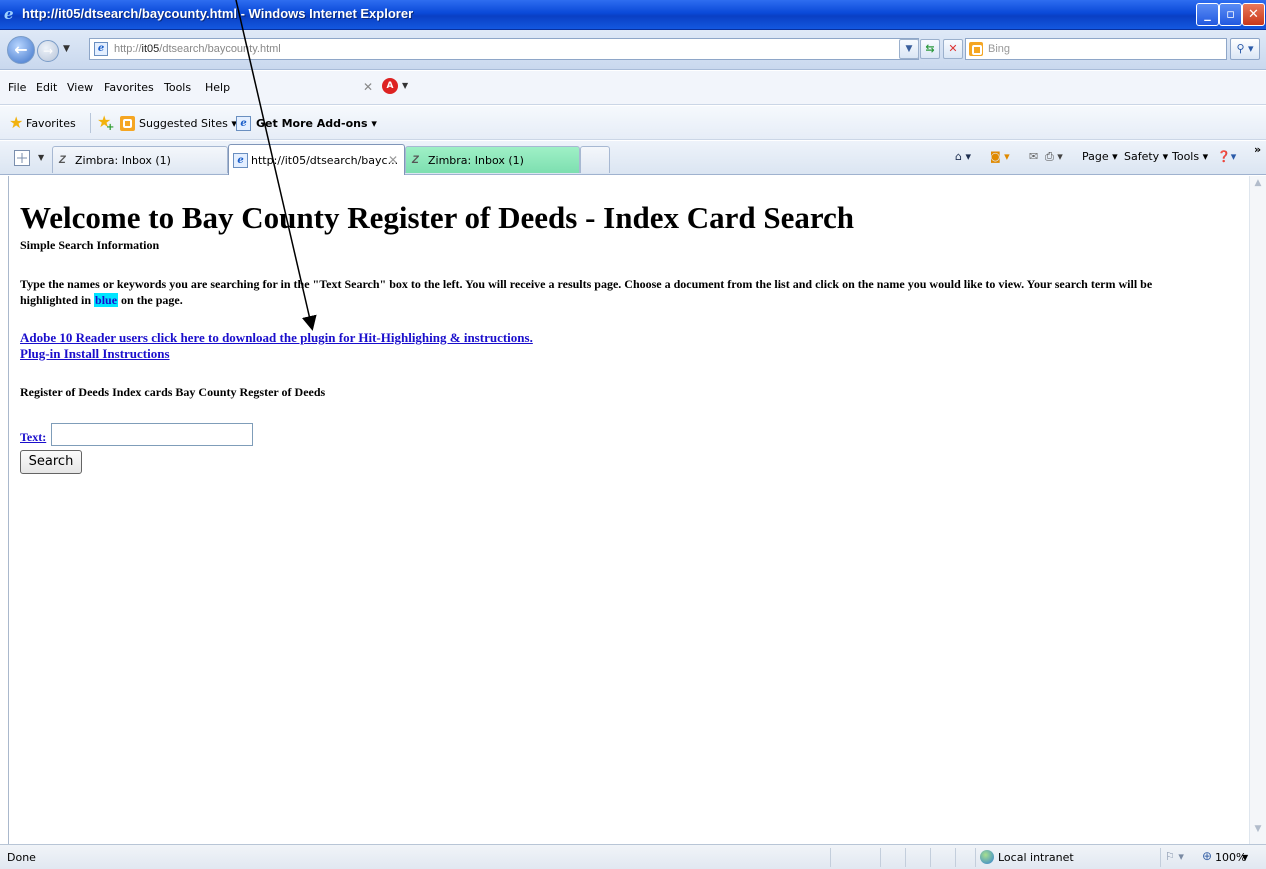 The width and height of the screenshot is (1266, 869). I want to click on favorites-star-icon: ★, so click(16, 123).